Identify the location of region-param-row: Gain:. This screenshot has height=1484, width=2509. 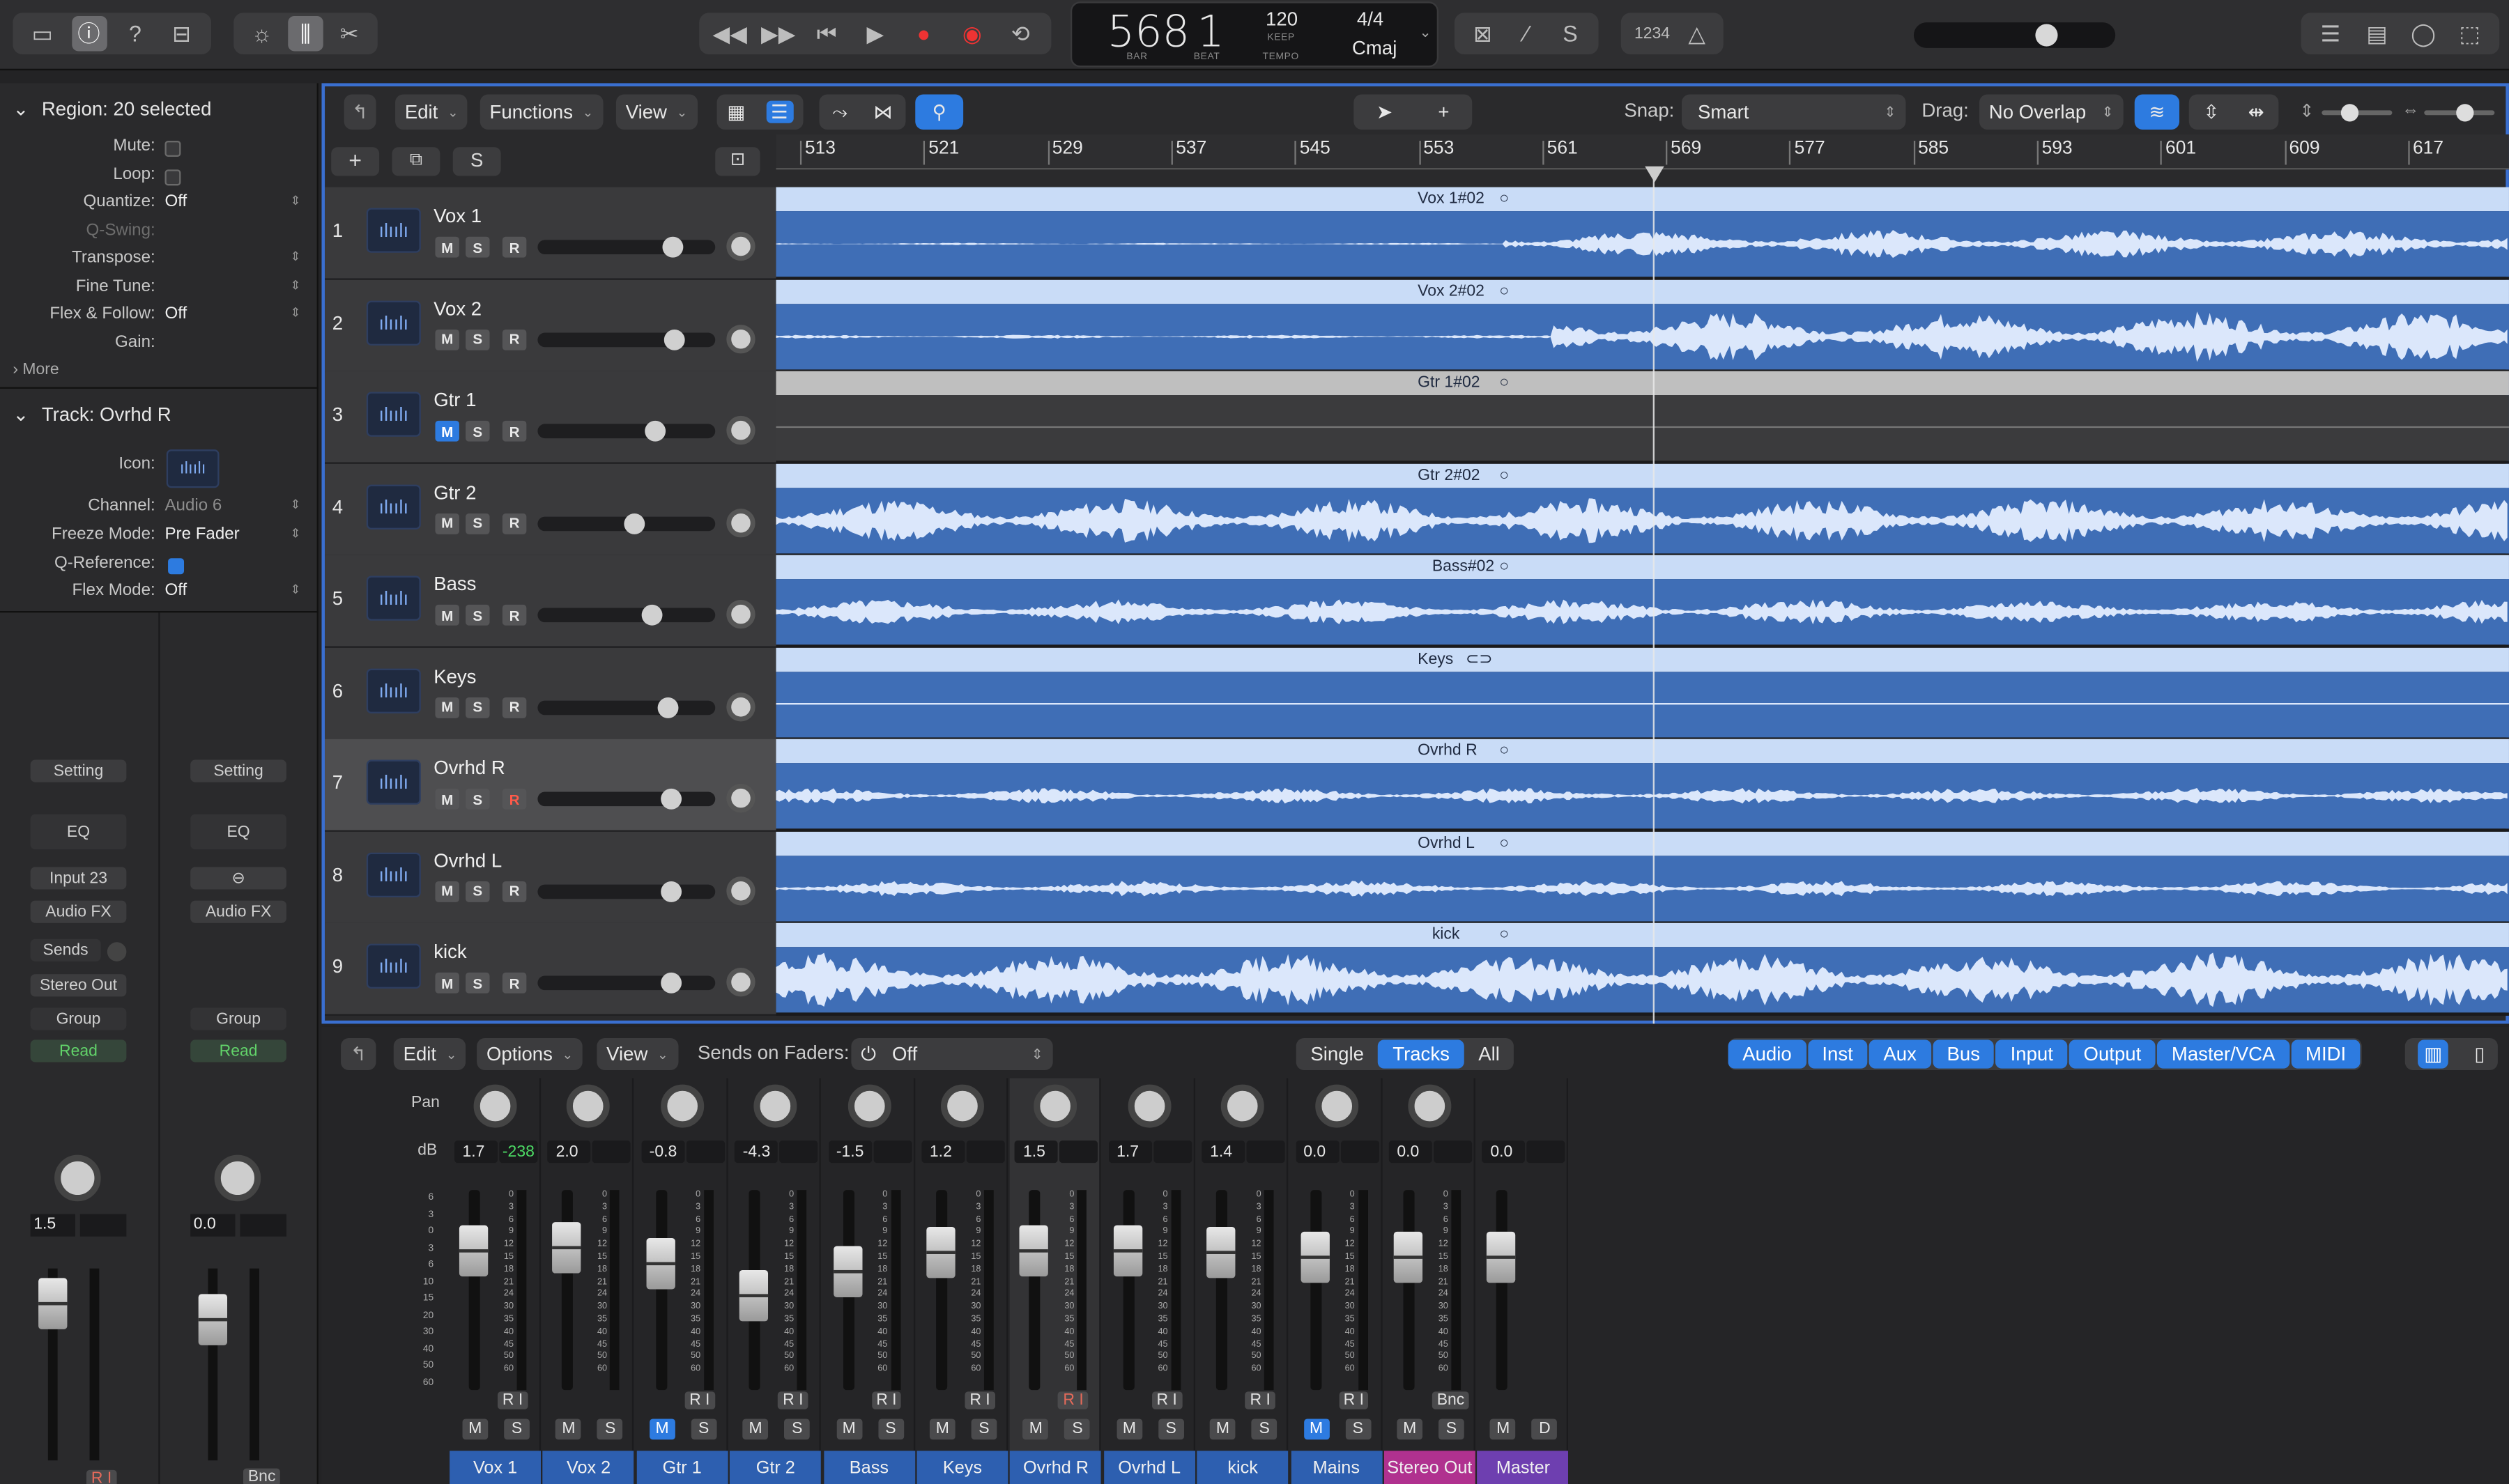
(159, 345).